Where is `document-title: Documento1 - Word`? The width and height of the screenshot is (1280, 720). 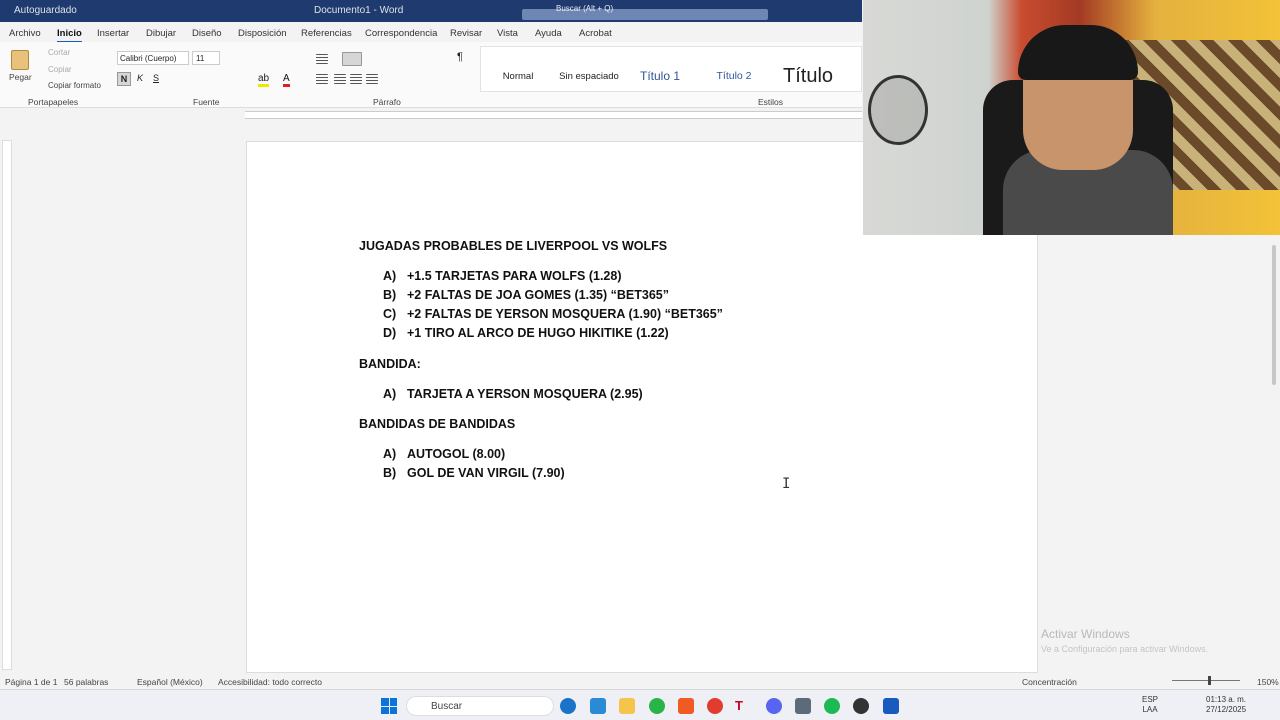 document-title: Documento1 - Word is located at coordinates (359, 10).